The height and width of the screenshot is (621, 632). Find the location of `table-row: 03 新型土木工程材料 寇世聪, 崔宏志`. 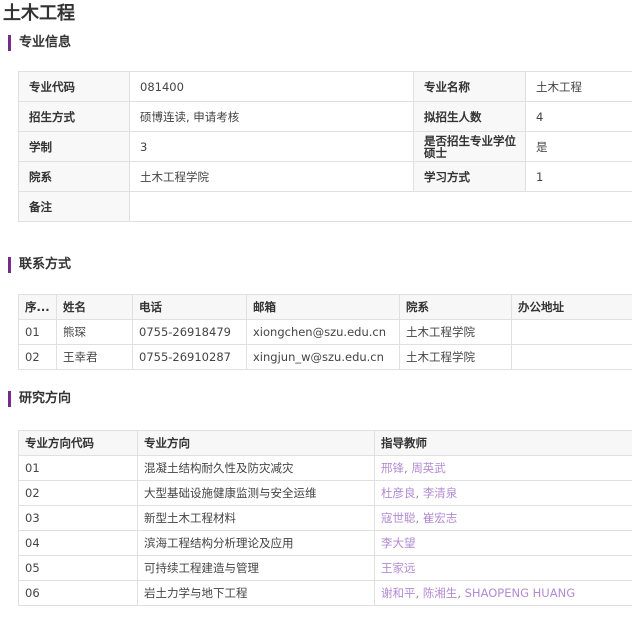

table-row: 03 新型土木工程材料 寇世聪, 崔宏志 is located at coordinates (325, 518).